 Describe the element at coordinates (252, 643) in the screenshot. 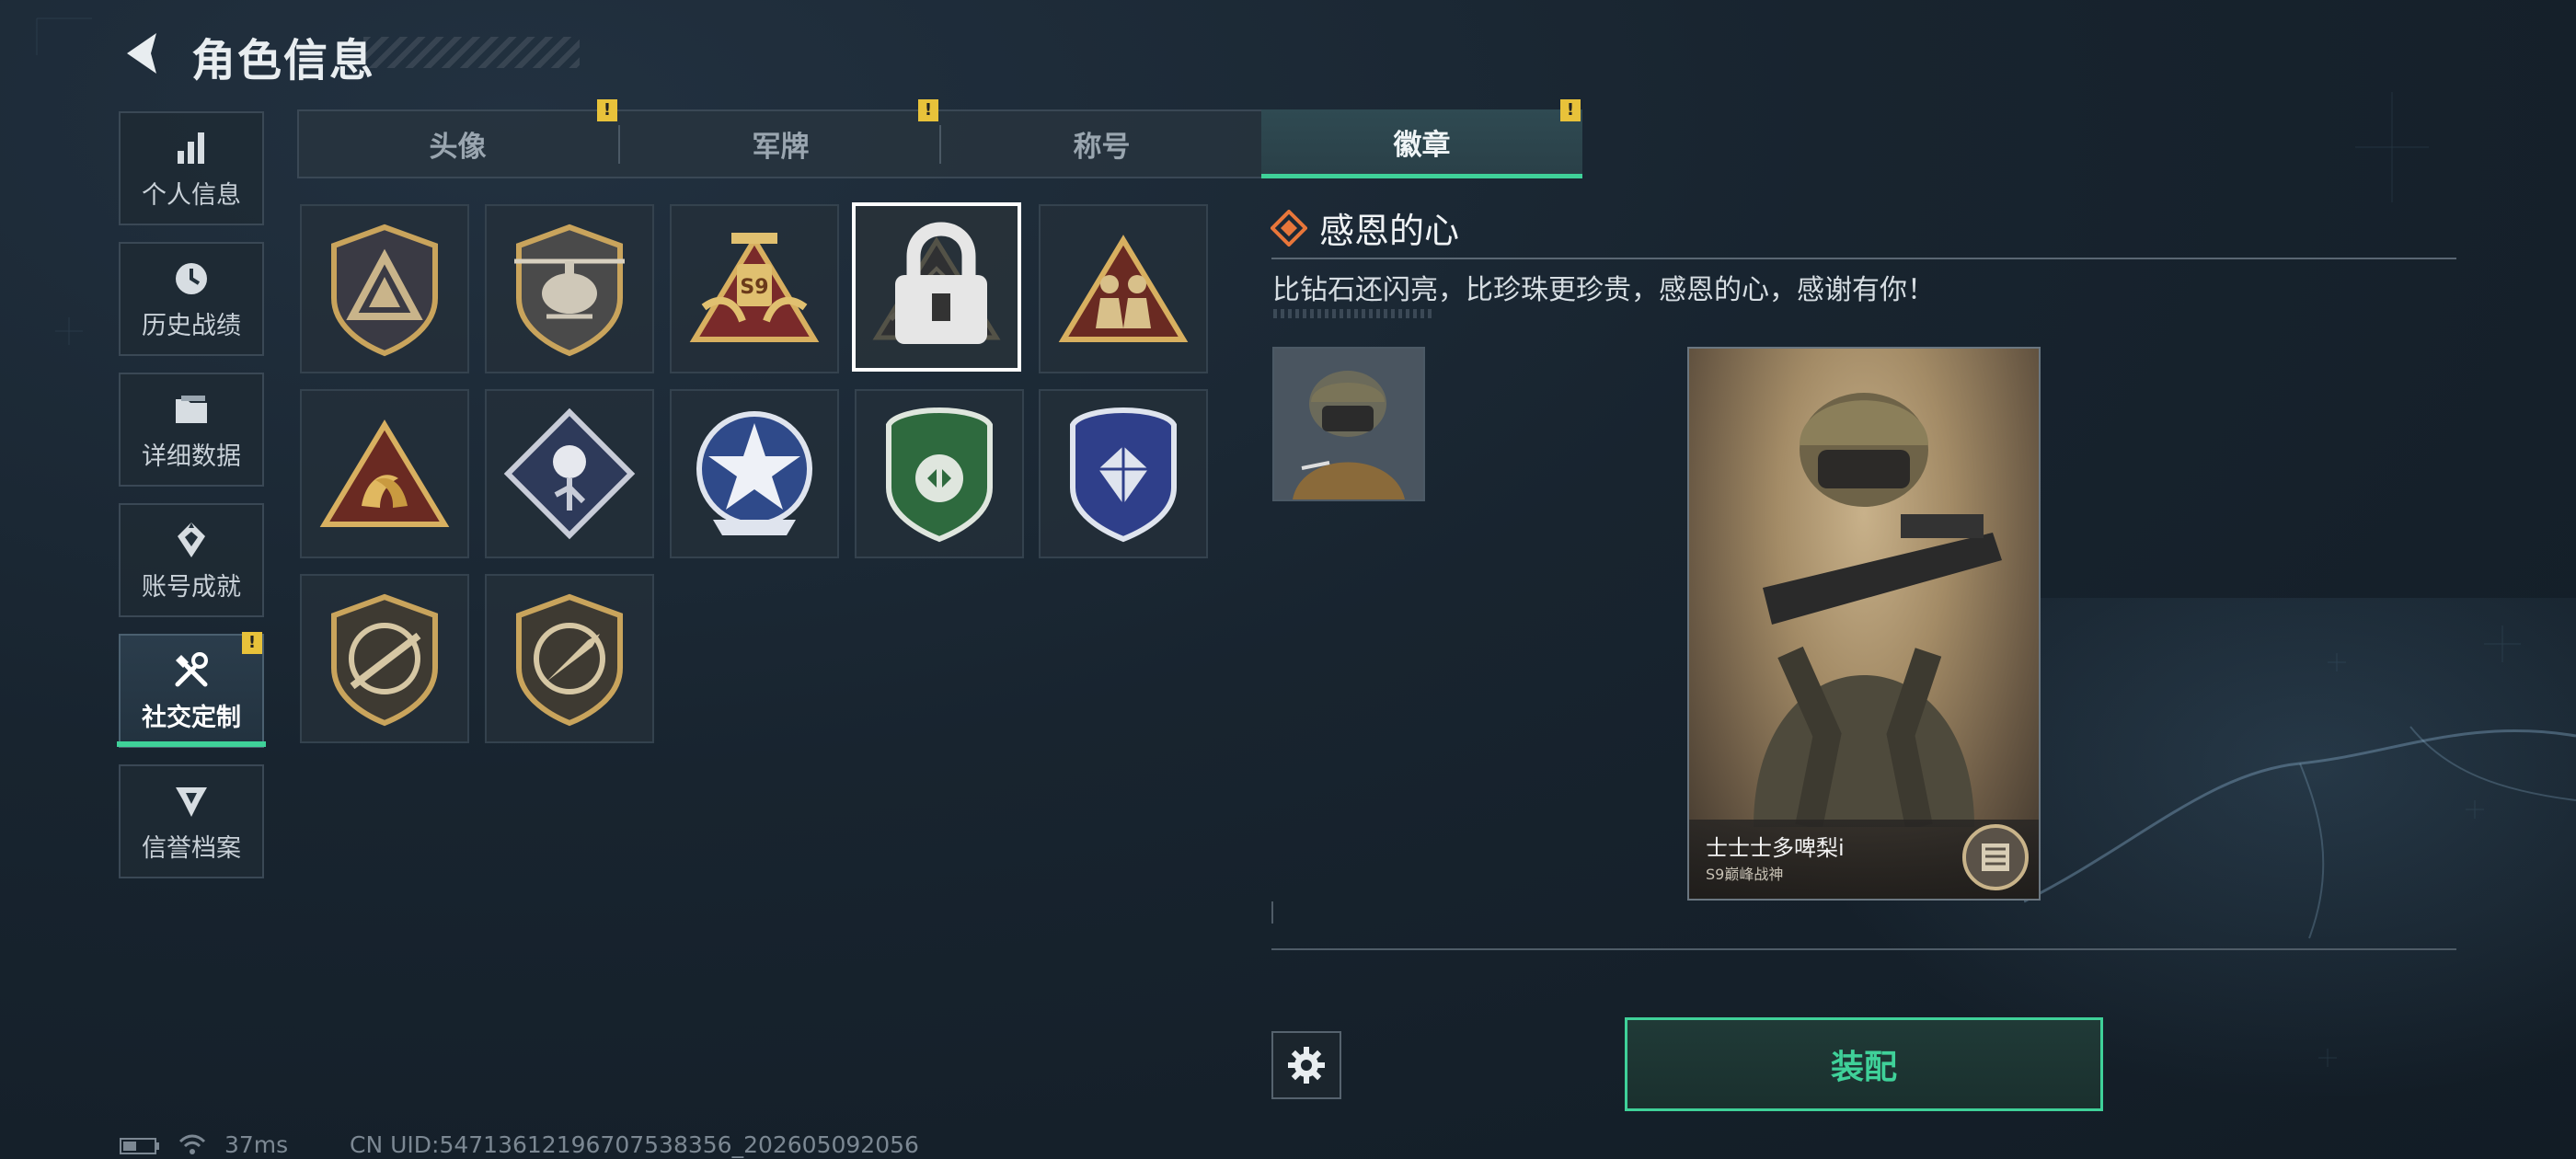

I see `sidebar-alert-badge: !` at that location.